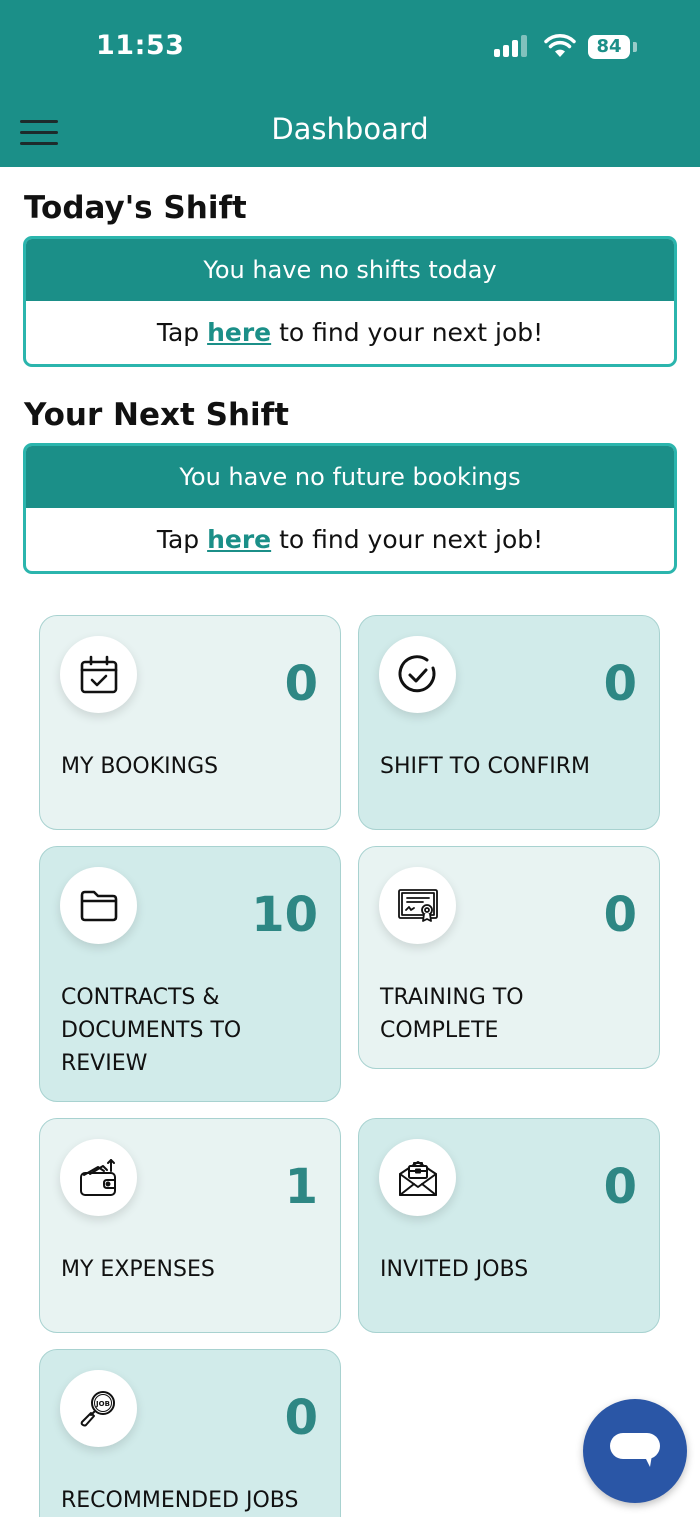  What do you see at coordinates (151, 1030) in the screenshot?
I see `tile-label: CONTRACTS & DOCUMENTS TO REVIEW` at bounding box center [151, 1030].